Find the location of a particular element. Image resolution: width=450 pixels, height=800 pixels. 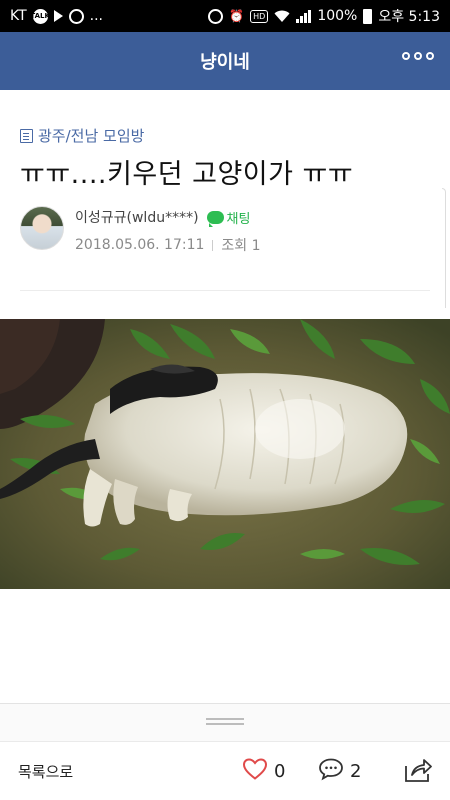

post-meta: 2018.05.06. 17:11 조회 1 is located at coordinates (168, 245).